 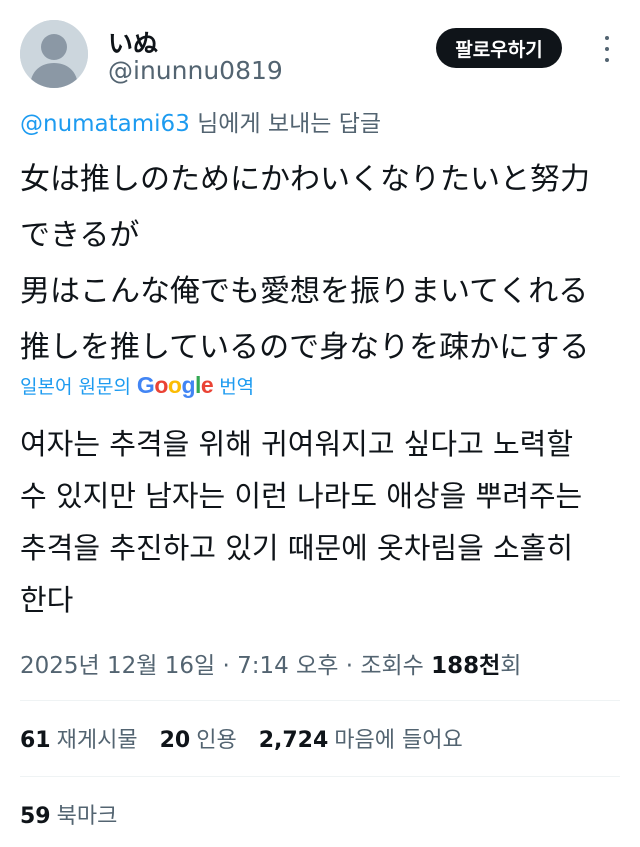 What do you see at coordinates (293, 740) in the screenshot?
I see `likes-count: 2,724` at bounding box center [293, 740].